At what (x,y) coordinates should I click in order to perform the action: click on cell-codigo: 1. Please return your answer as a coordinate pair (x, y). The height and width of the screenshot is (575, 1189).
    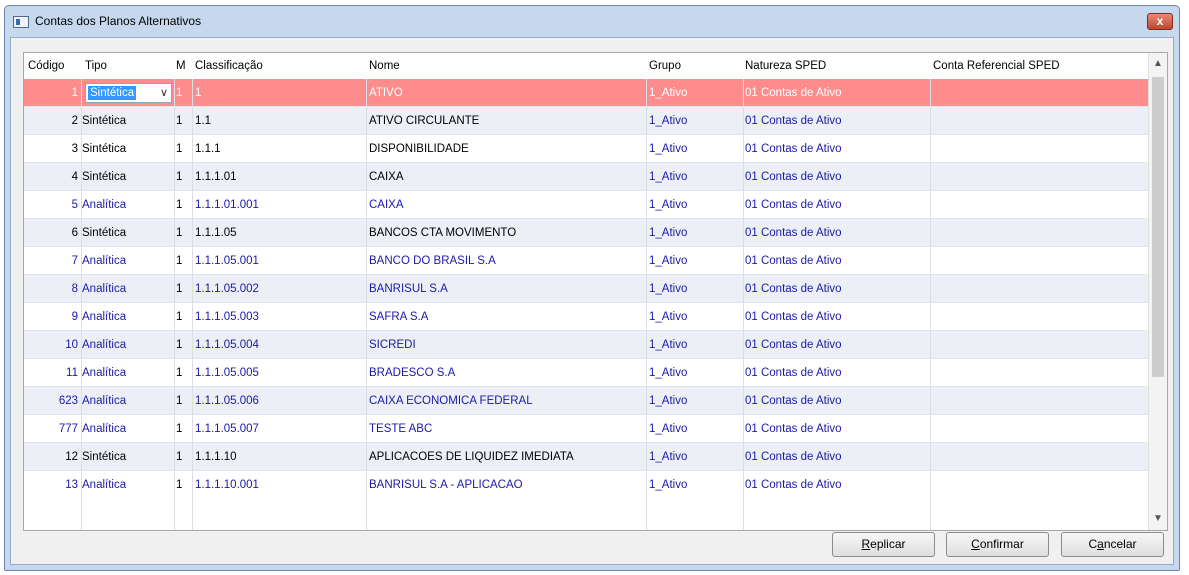
    Looking at the image, I should click on (53, 93).